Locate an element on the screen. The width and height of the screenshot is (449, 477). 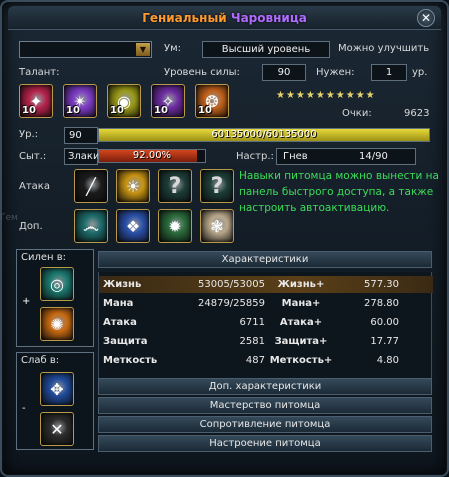
stat-name: Мана is located at coordinates (118, 303).